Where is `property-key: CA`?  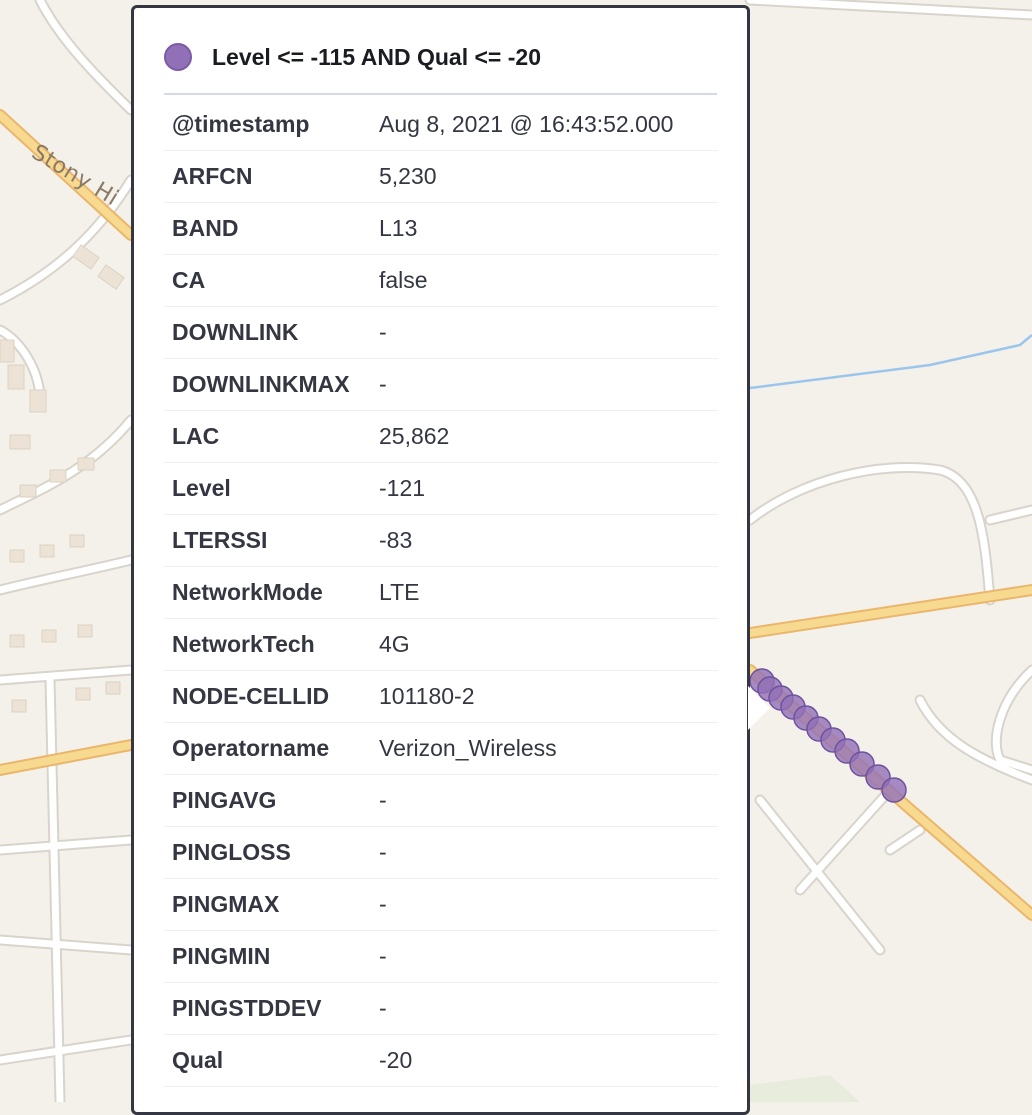 property-key: CA is located at coordinates (269, 280).